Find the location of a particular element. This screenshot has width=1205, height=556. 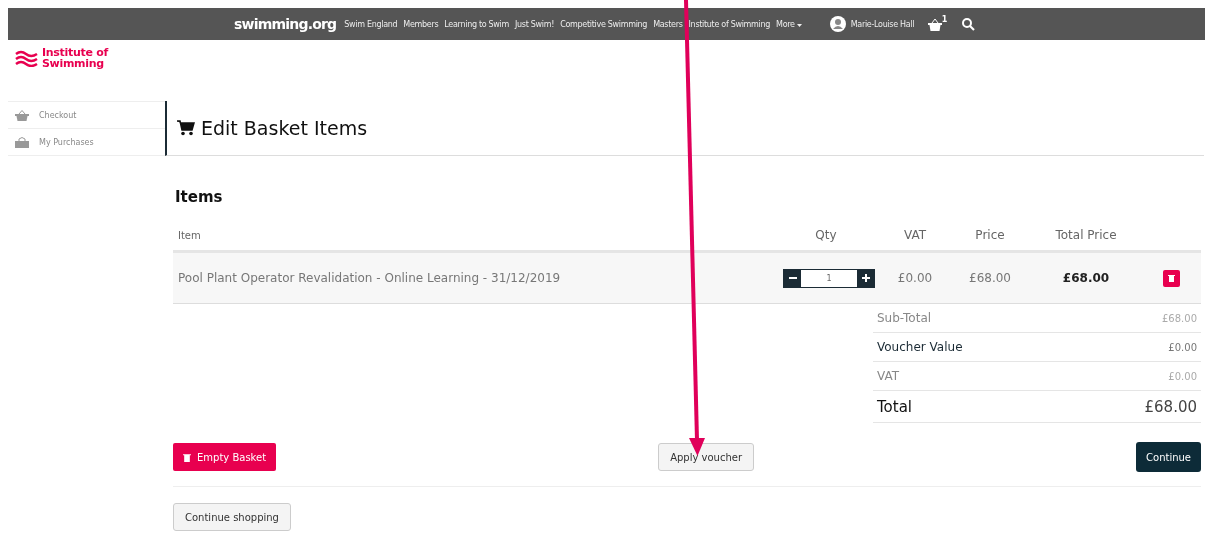

column-header: Qty is located at coordinates (826, 235).